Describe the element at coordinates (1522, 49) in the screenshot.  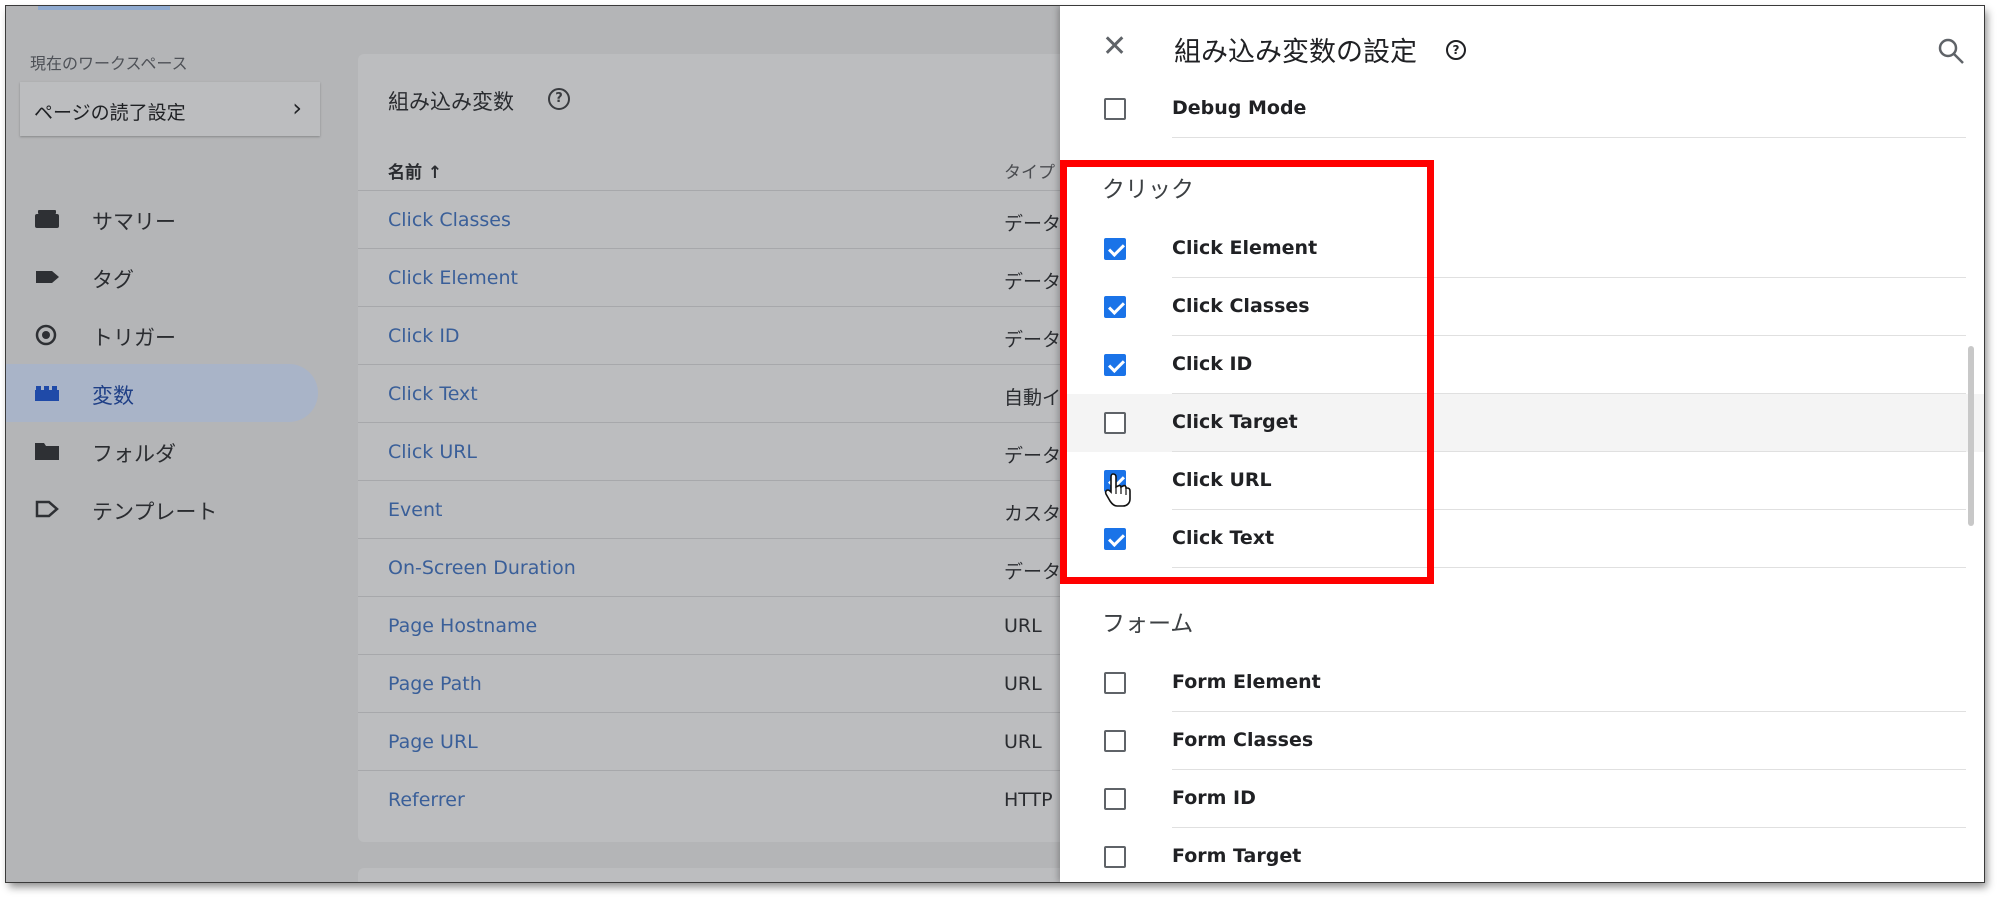
I see `drawer-header: ✕ 組み込み変数の設定 ?` at that location.